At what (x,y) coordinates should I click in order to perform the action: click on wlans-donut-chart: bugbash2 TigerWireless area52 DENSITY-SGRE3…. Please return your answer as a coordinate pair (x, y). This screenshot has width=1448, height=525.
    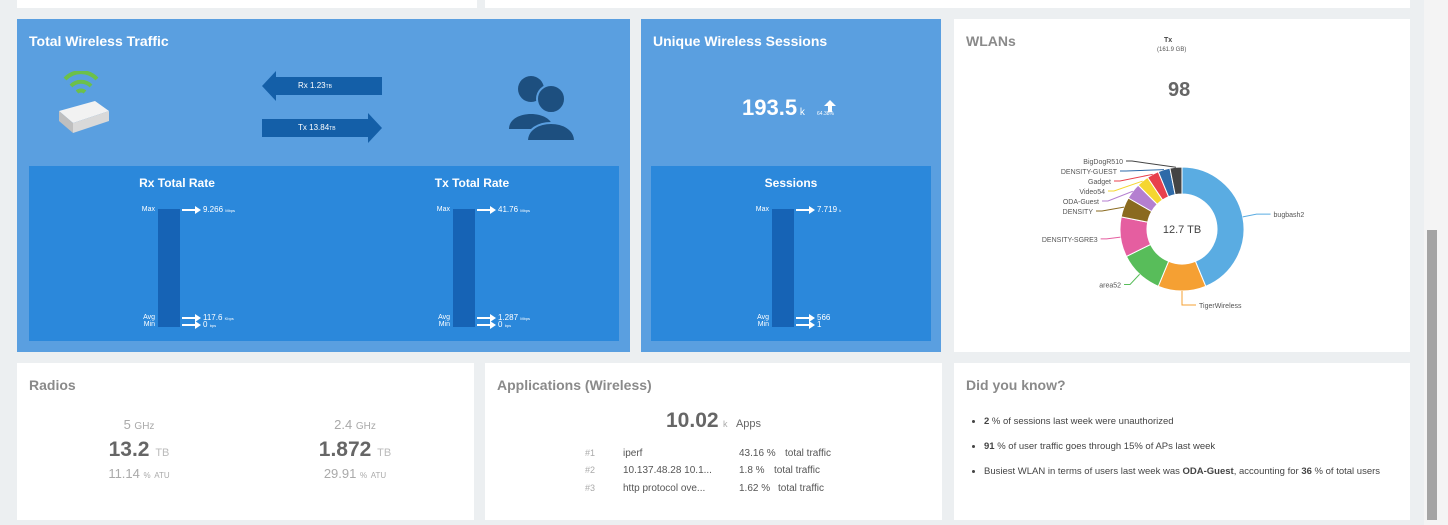
    Looking at the image, I should click on (1173, 234).